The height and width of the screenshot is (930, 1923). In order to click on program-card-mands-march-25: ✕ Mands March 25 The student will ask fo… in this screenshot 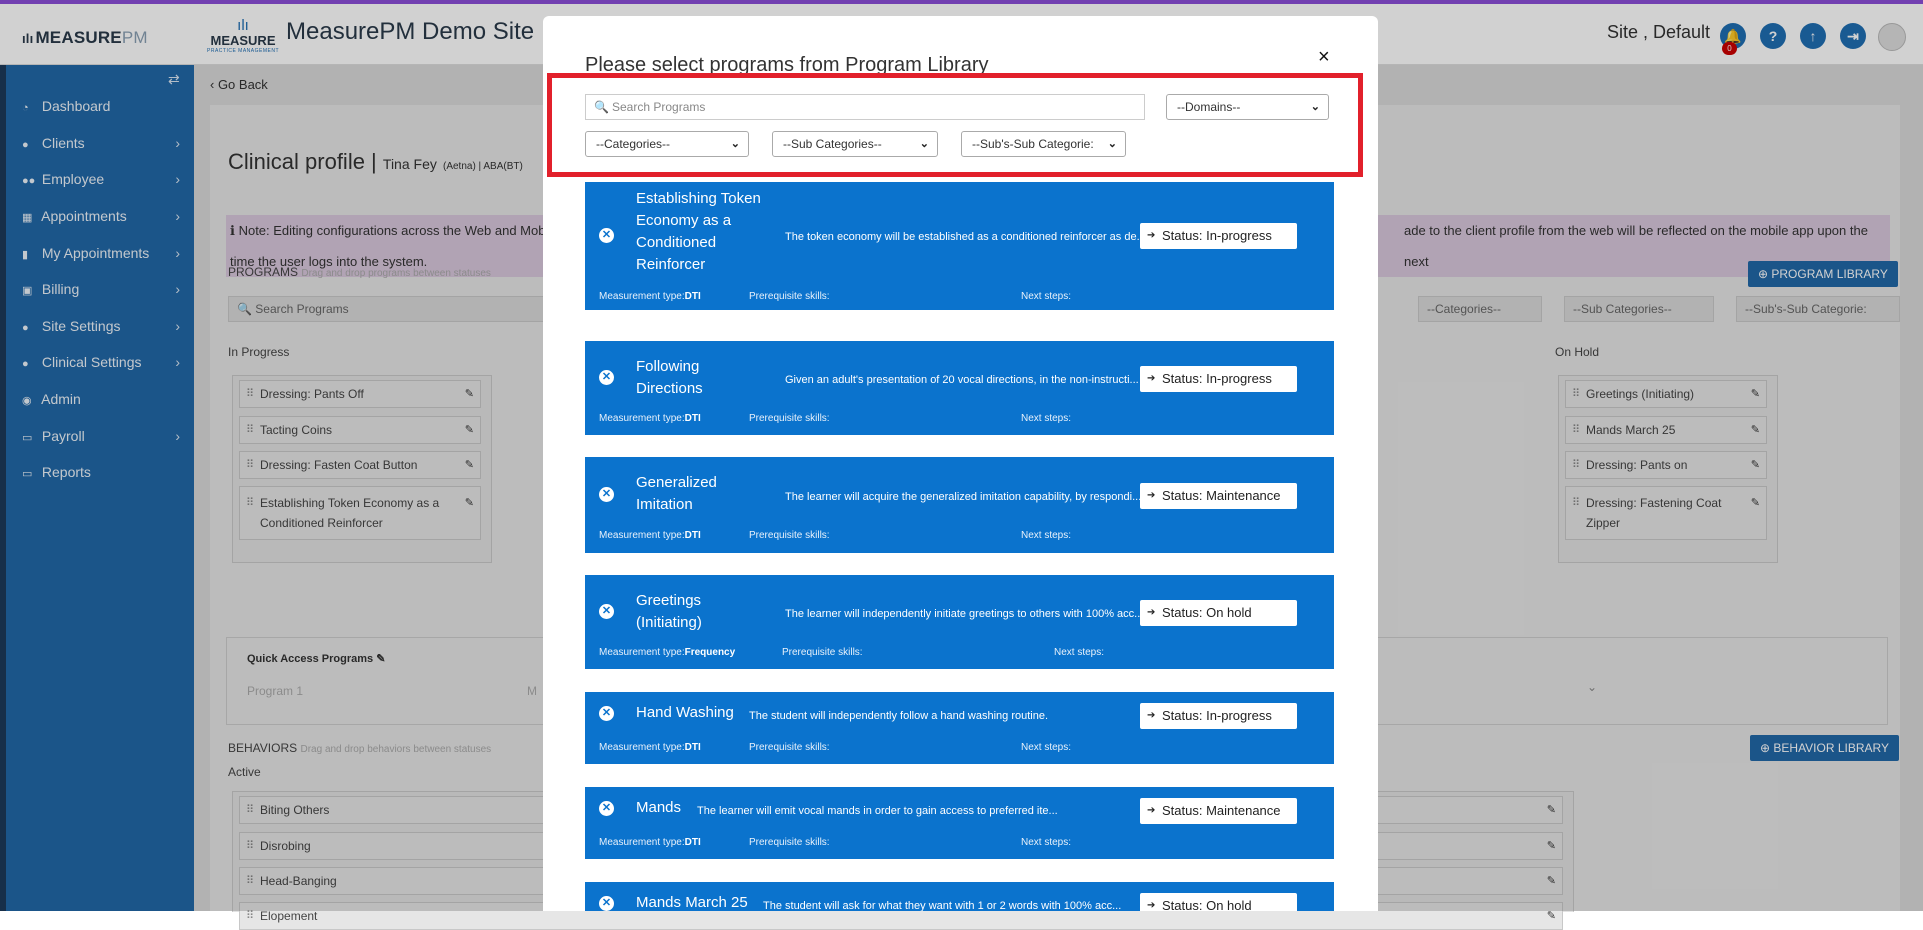, I will do `click(959, 896)`.